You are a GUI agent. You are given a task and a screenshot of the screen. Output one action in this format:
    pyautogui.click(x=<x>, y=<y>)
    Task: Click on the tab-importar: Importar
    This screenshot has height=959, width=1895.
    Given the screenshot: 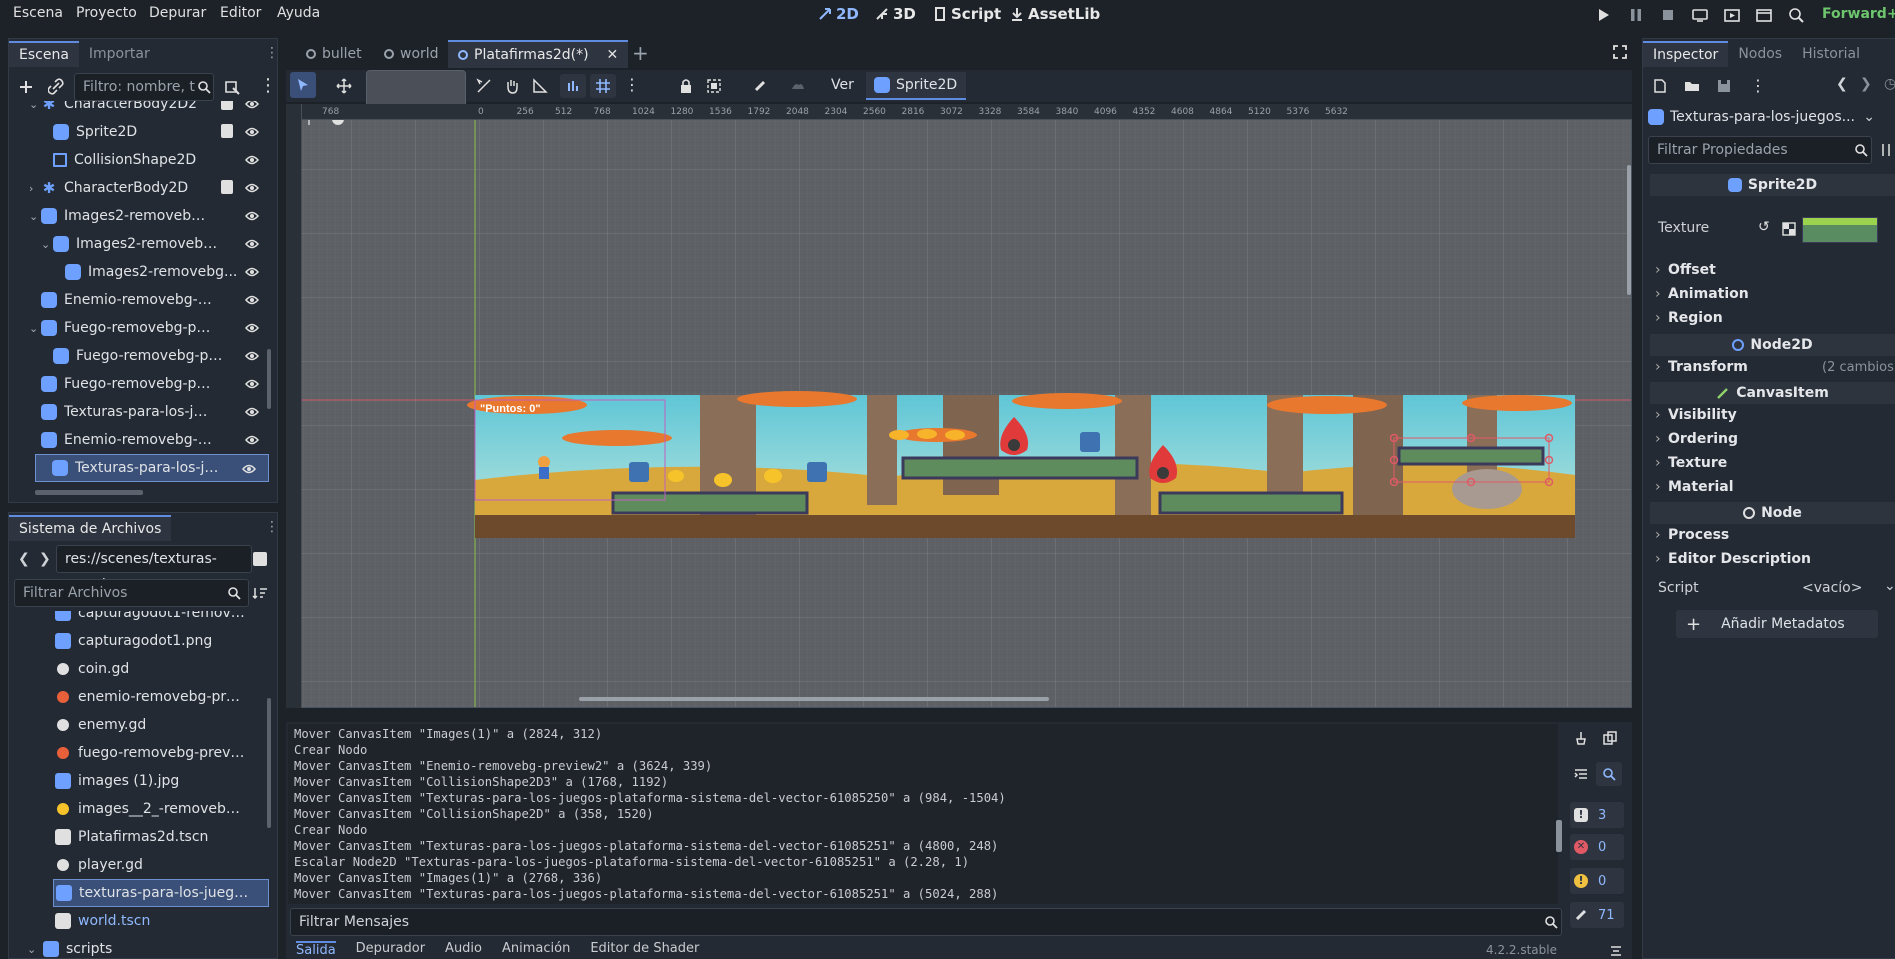 What is the action you would take?
    pyautogui.click(x=119, y=54)
    